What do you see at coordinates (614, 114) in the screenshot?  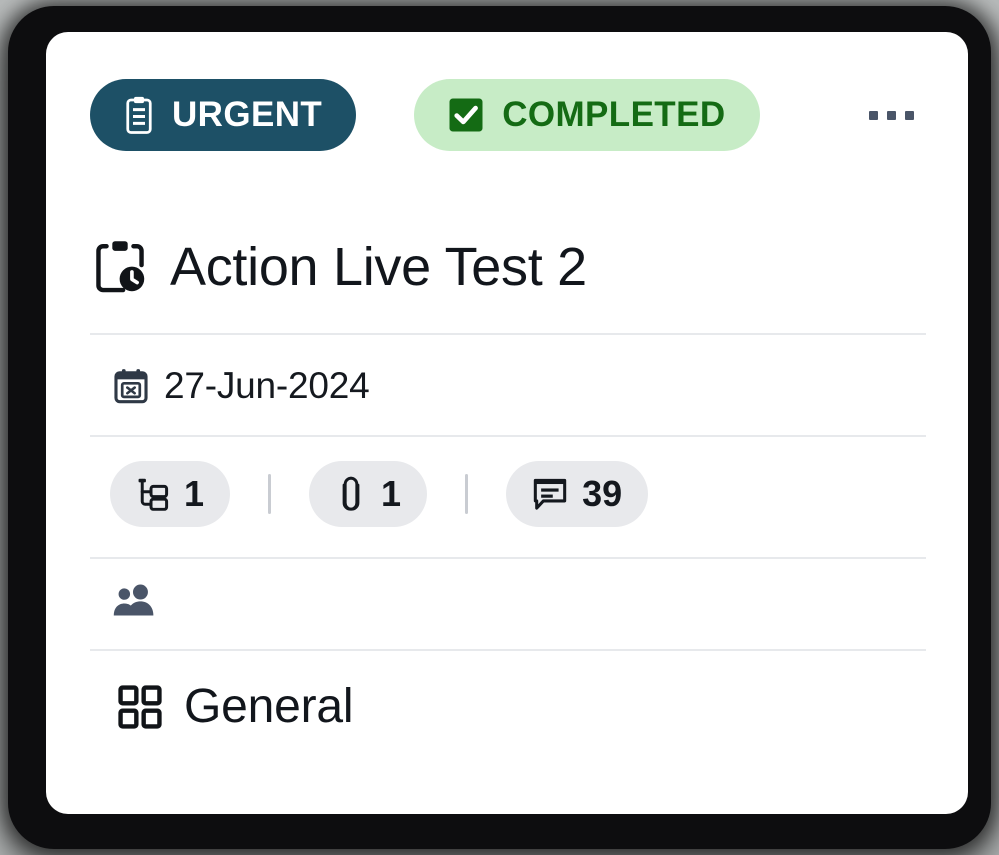 I see `status-badge-completed-label: COMPLETED` at bounding box center [614, 114].